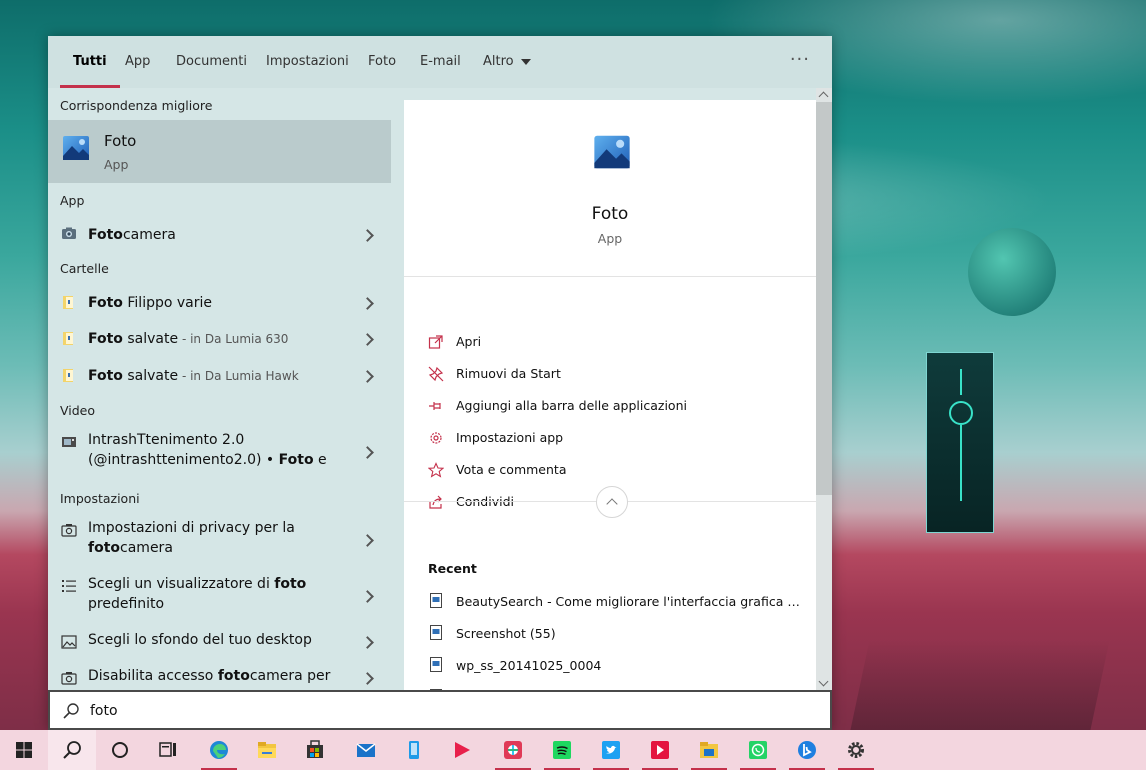 The image size is (1146, 770). Describe the element at coordinates (511, 469) in the screenshot. I see `action-label: Vota e commenta` at that location.